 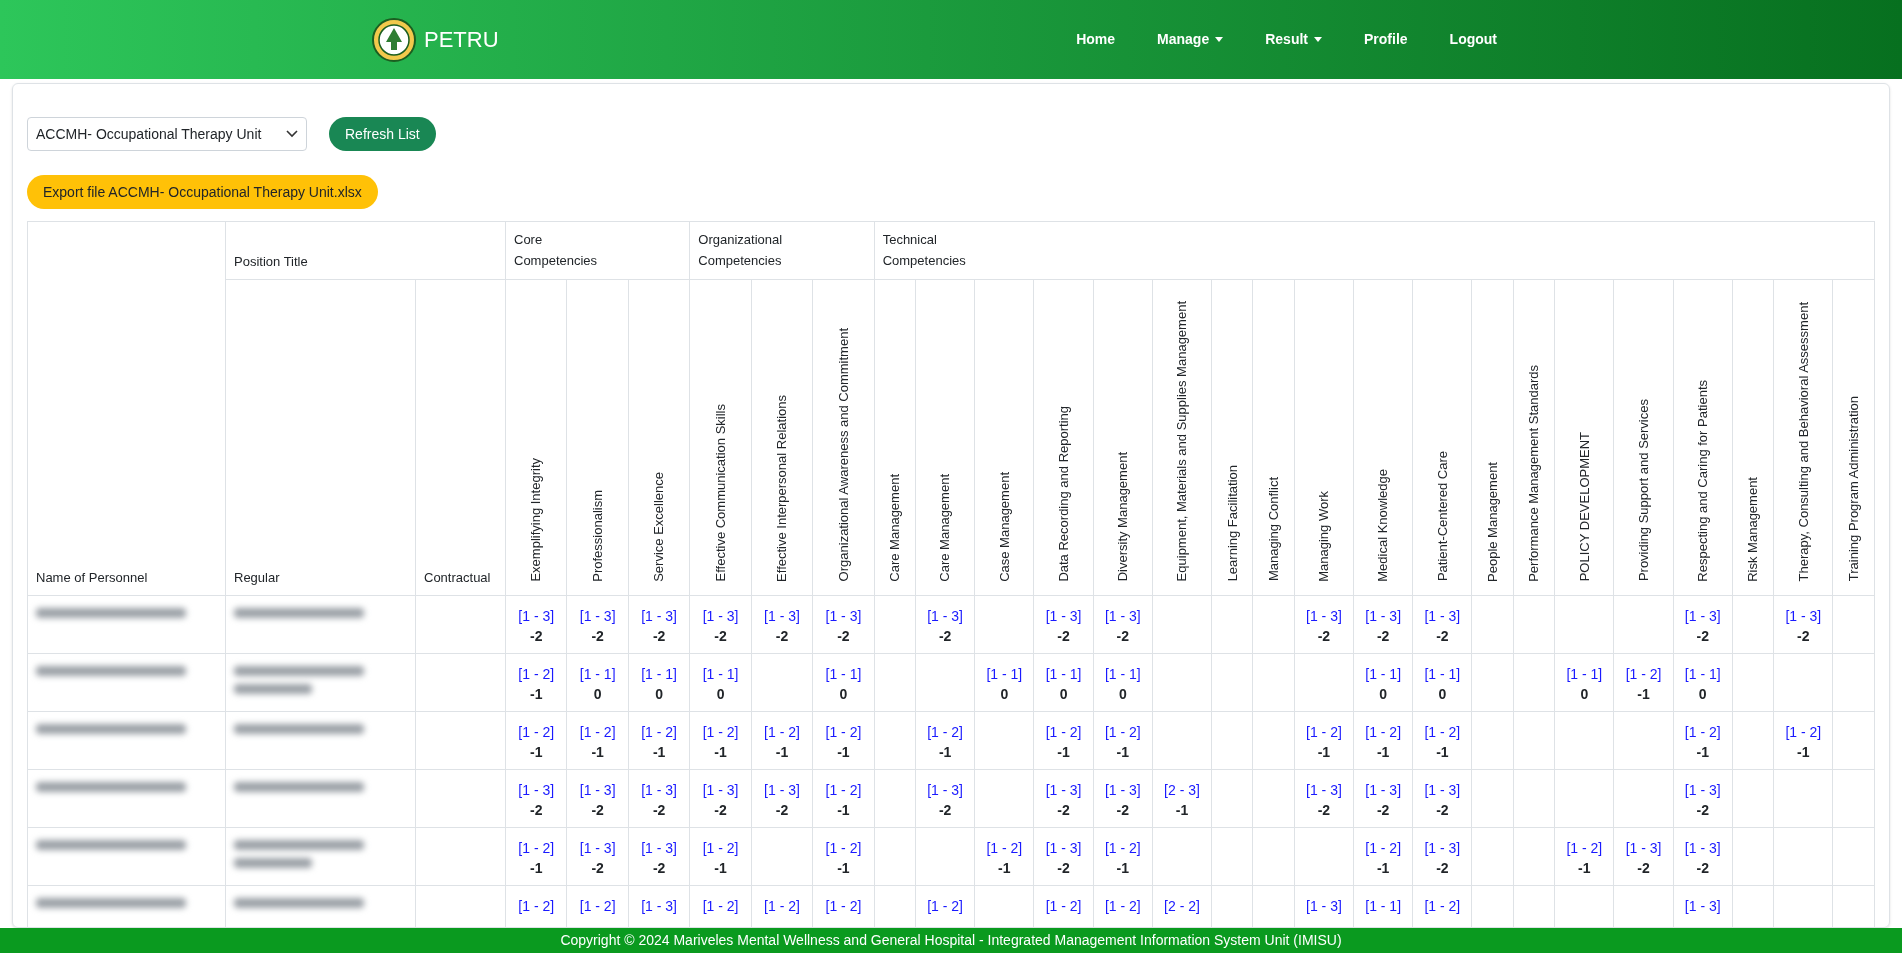 I want to click on refresh-button: Refresh List, so click(x=382, y=134).